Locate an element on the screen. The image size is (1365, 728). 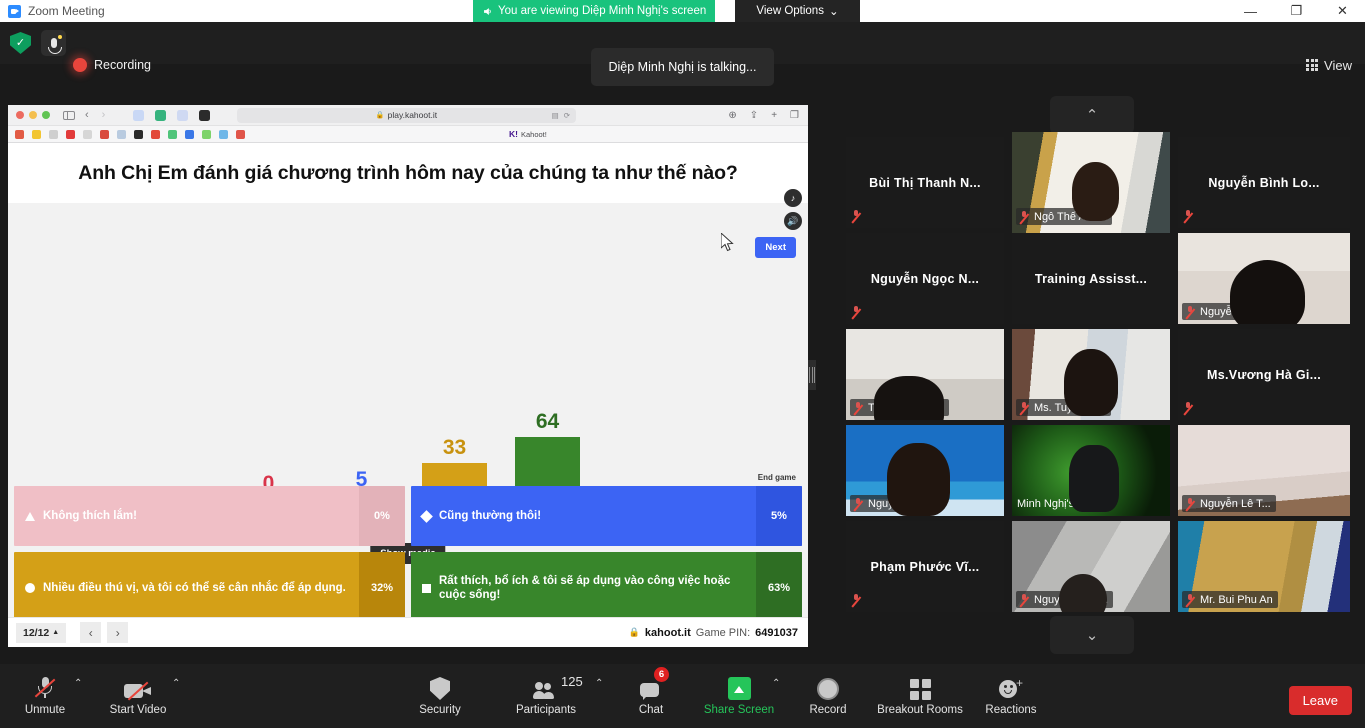
start-video-button: Start Video is located at coordinates (138, 694).